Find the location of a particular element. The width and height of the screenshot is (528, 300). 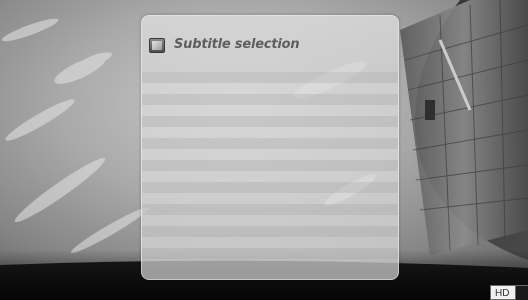

dialog-title: Subtitle selection is located at coordinates (237, 44).